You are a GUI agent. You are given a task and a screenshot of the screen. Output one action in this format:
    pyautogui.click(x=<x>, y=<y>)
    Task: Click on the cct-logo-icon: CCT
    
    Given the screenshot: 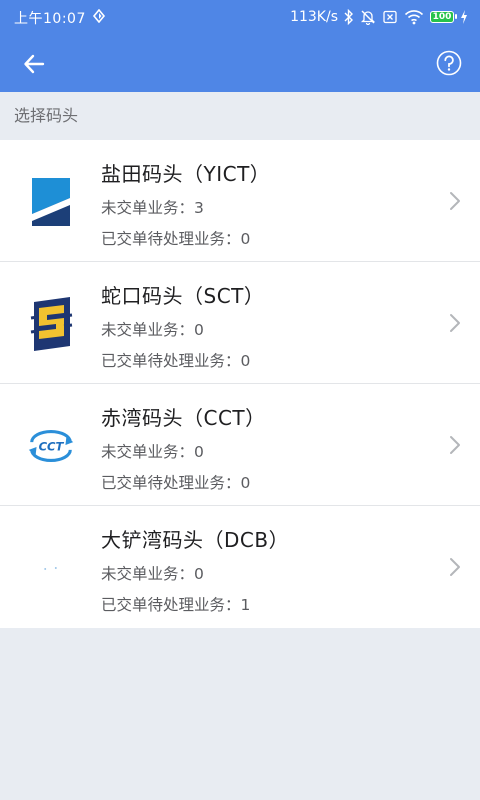 What is the action you would take?
    pyautogui.click(x=51, y=446)
    